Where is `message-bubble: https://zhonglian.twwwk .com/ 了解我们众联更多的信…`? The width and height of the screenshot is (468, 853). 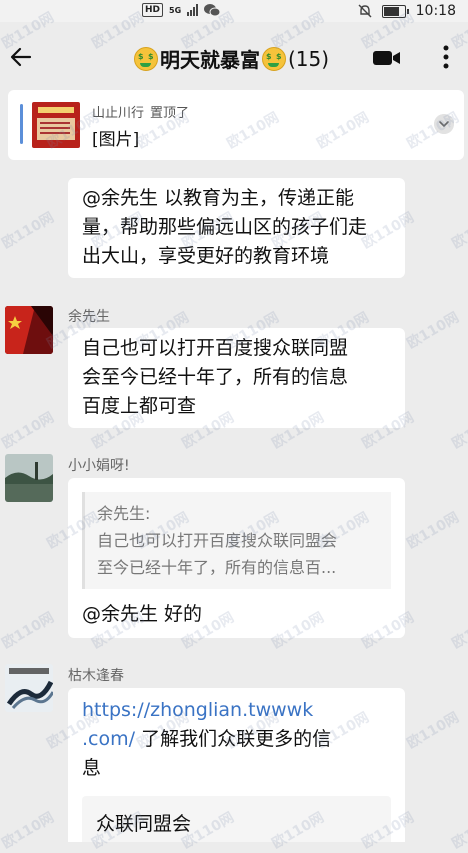 message-bubble: https://zhonglian.twwwk .com/ 了解我们众联更多的信… is located at coordinates (236, 765).